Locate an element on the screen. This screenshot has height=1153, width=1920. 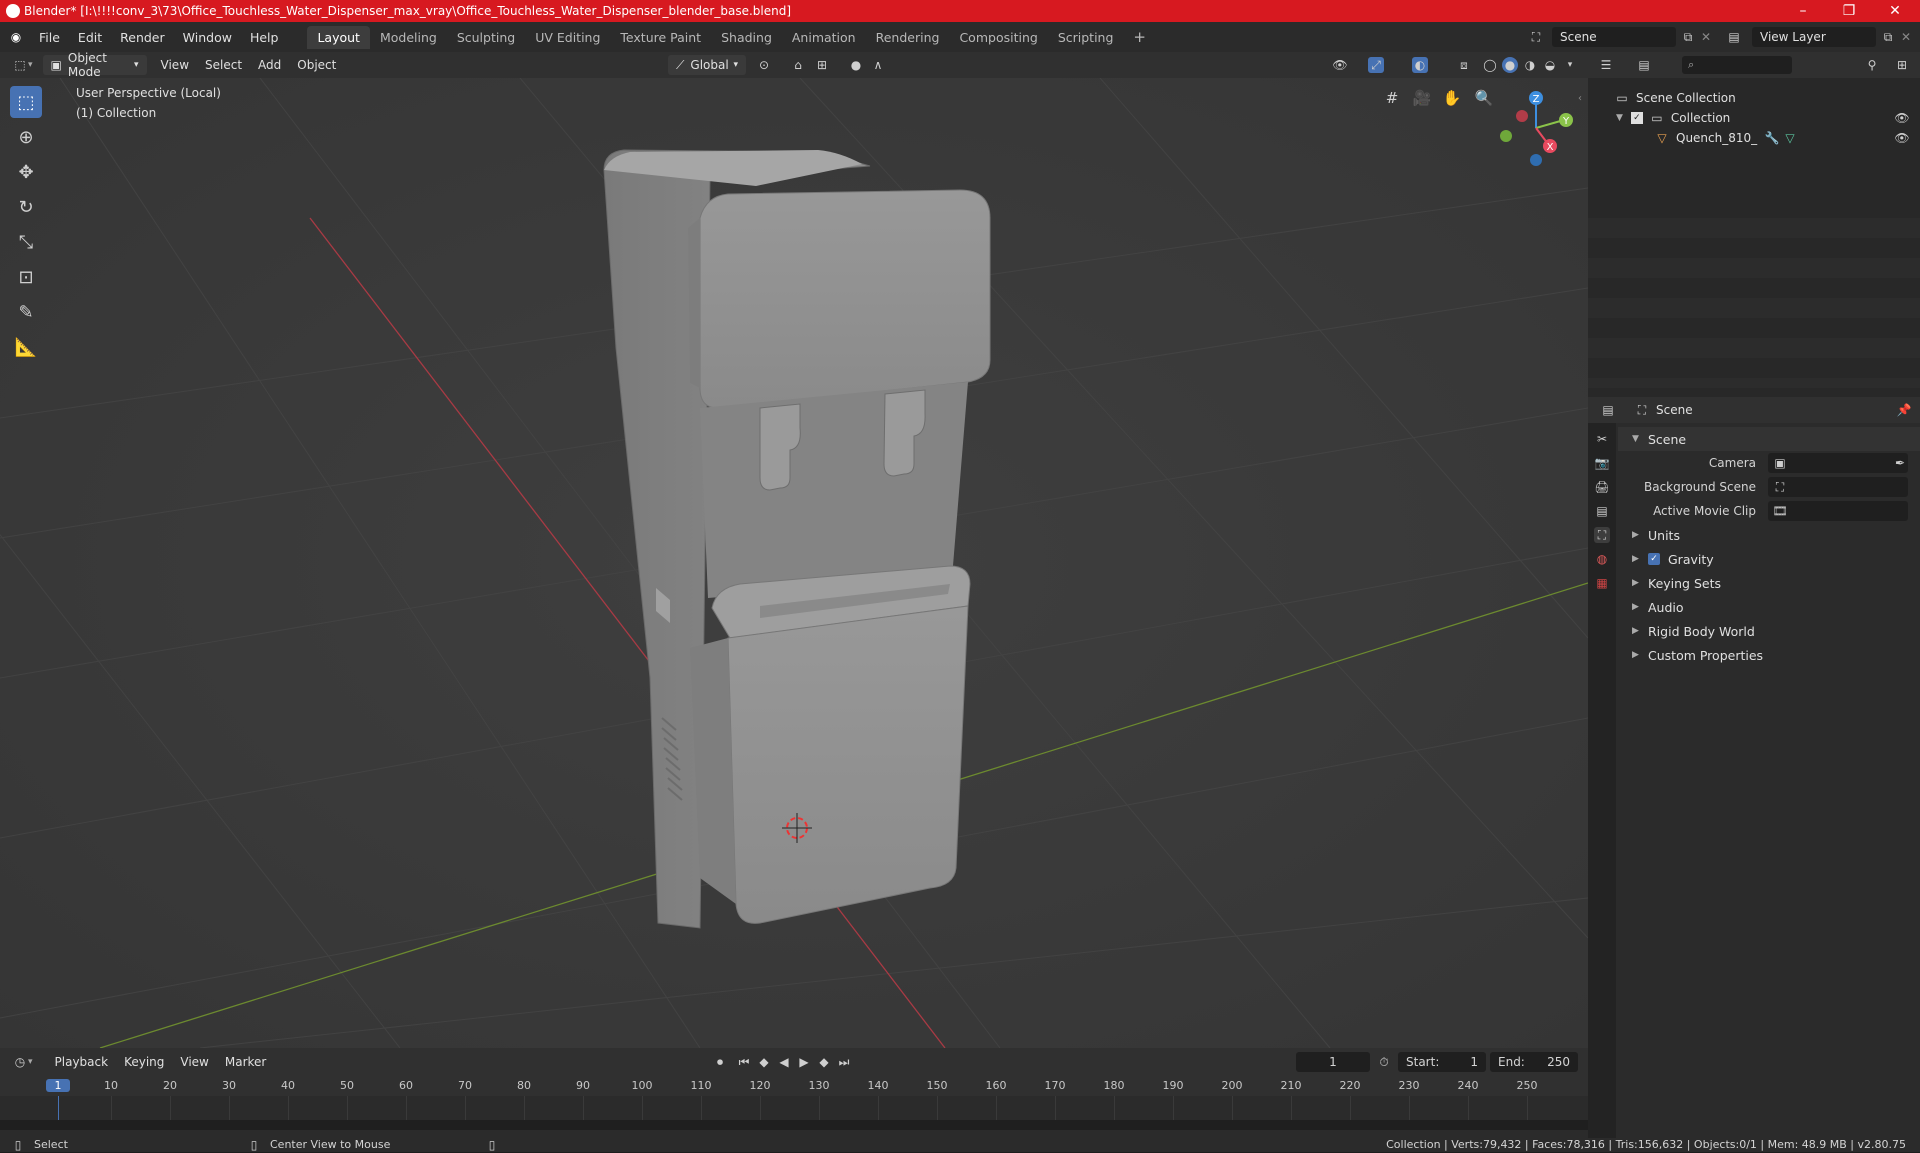
next-keyframe-icon: ◆ is located at coordinates (824, 1062).